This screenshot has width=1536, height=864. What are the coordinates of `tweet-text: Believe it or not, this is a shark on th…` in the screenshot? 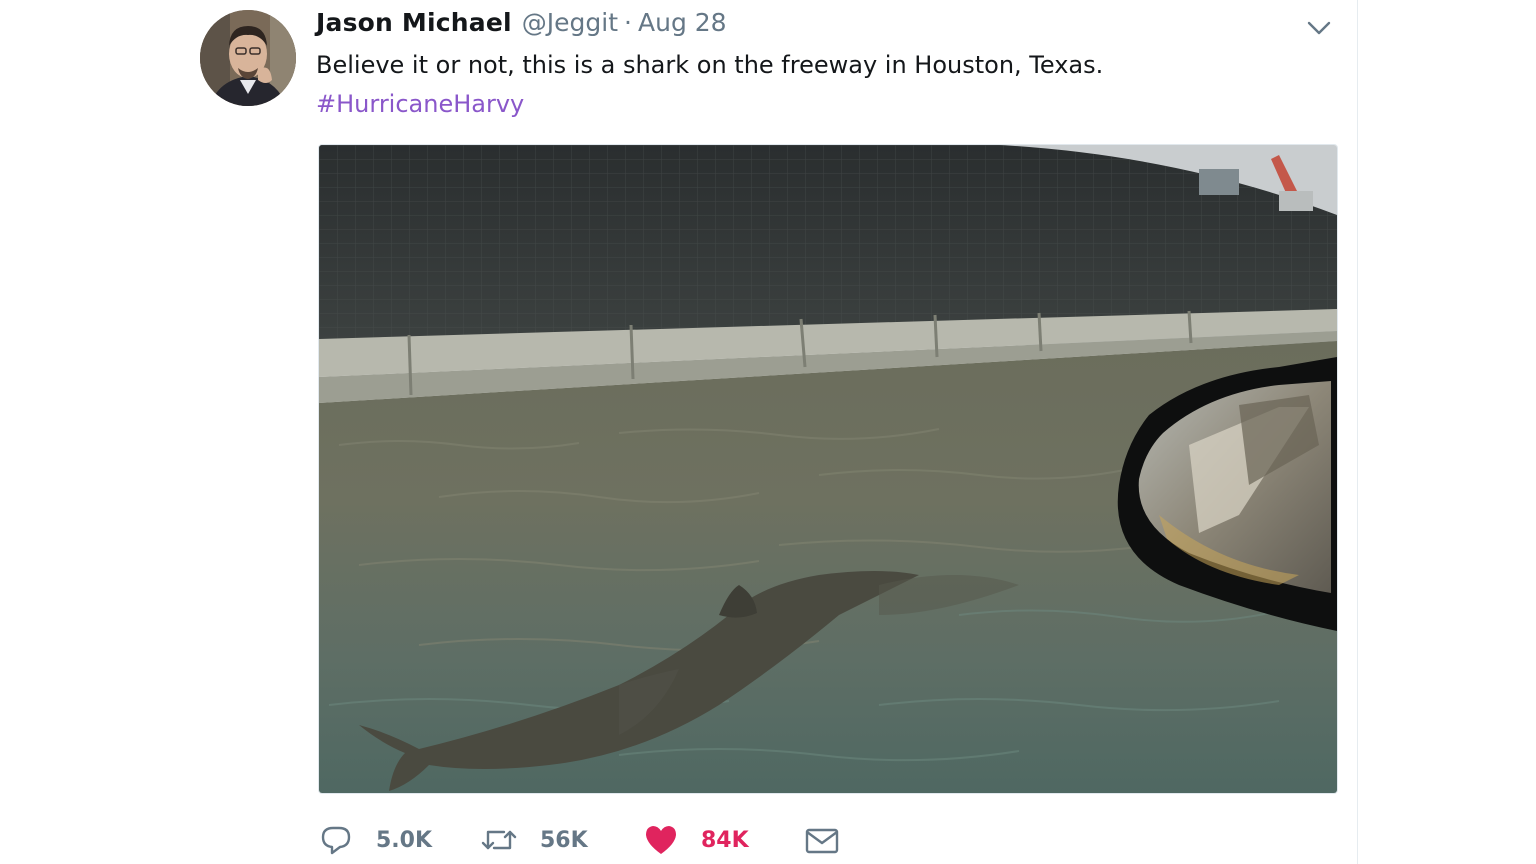 It's located at (710, 65).